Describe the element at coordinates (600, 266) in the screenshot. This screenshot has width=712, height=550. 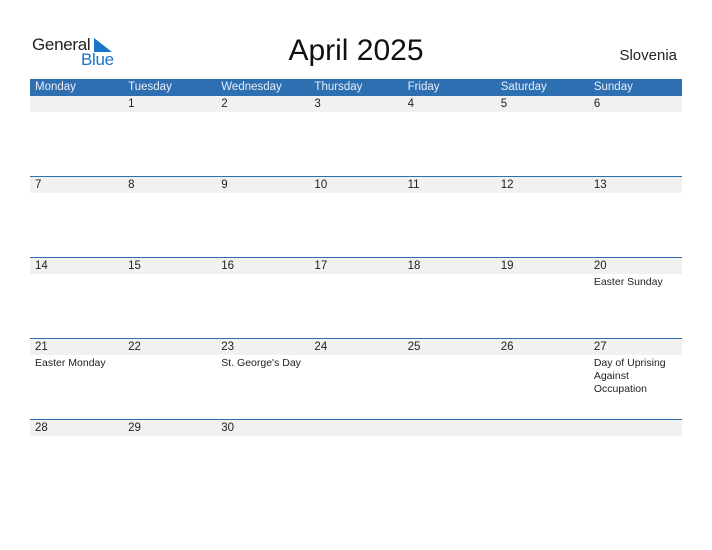
I see `day-number: 20` at that location.